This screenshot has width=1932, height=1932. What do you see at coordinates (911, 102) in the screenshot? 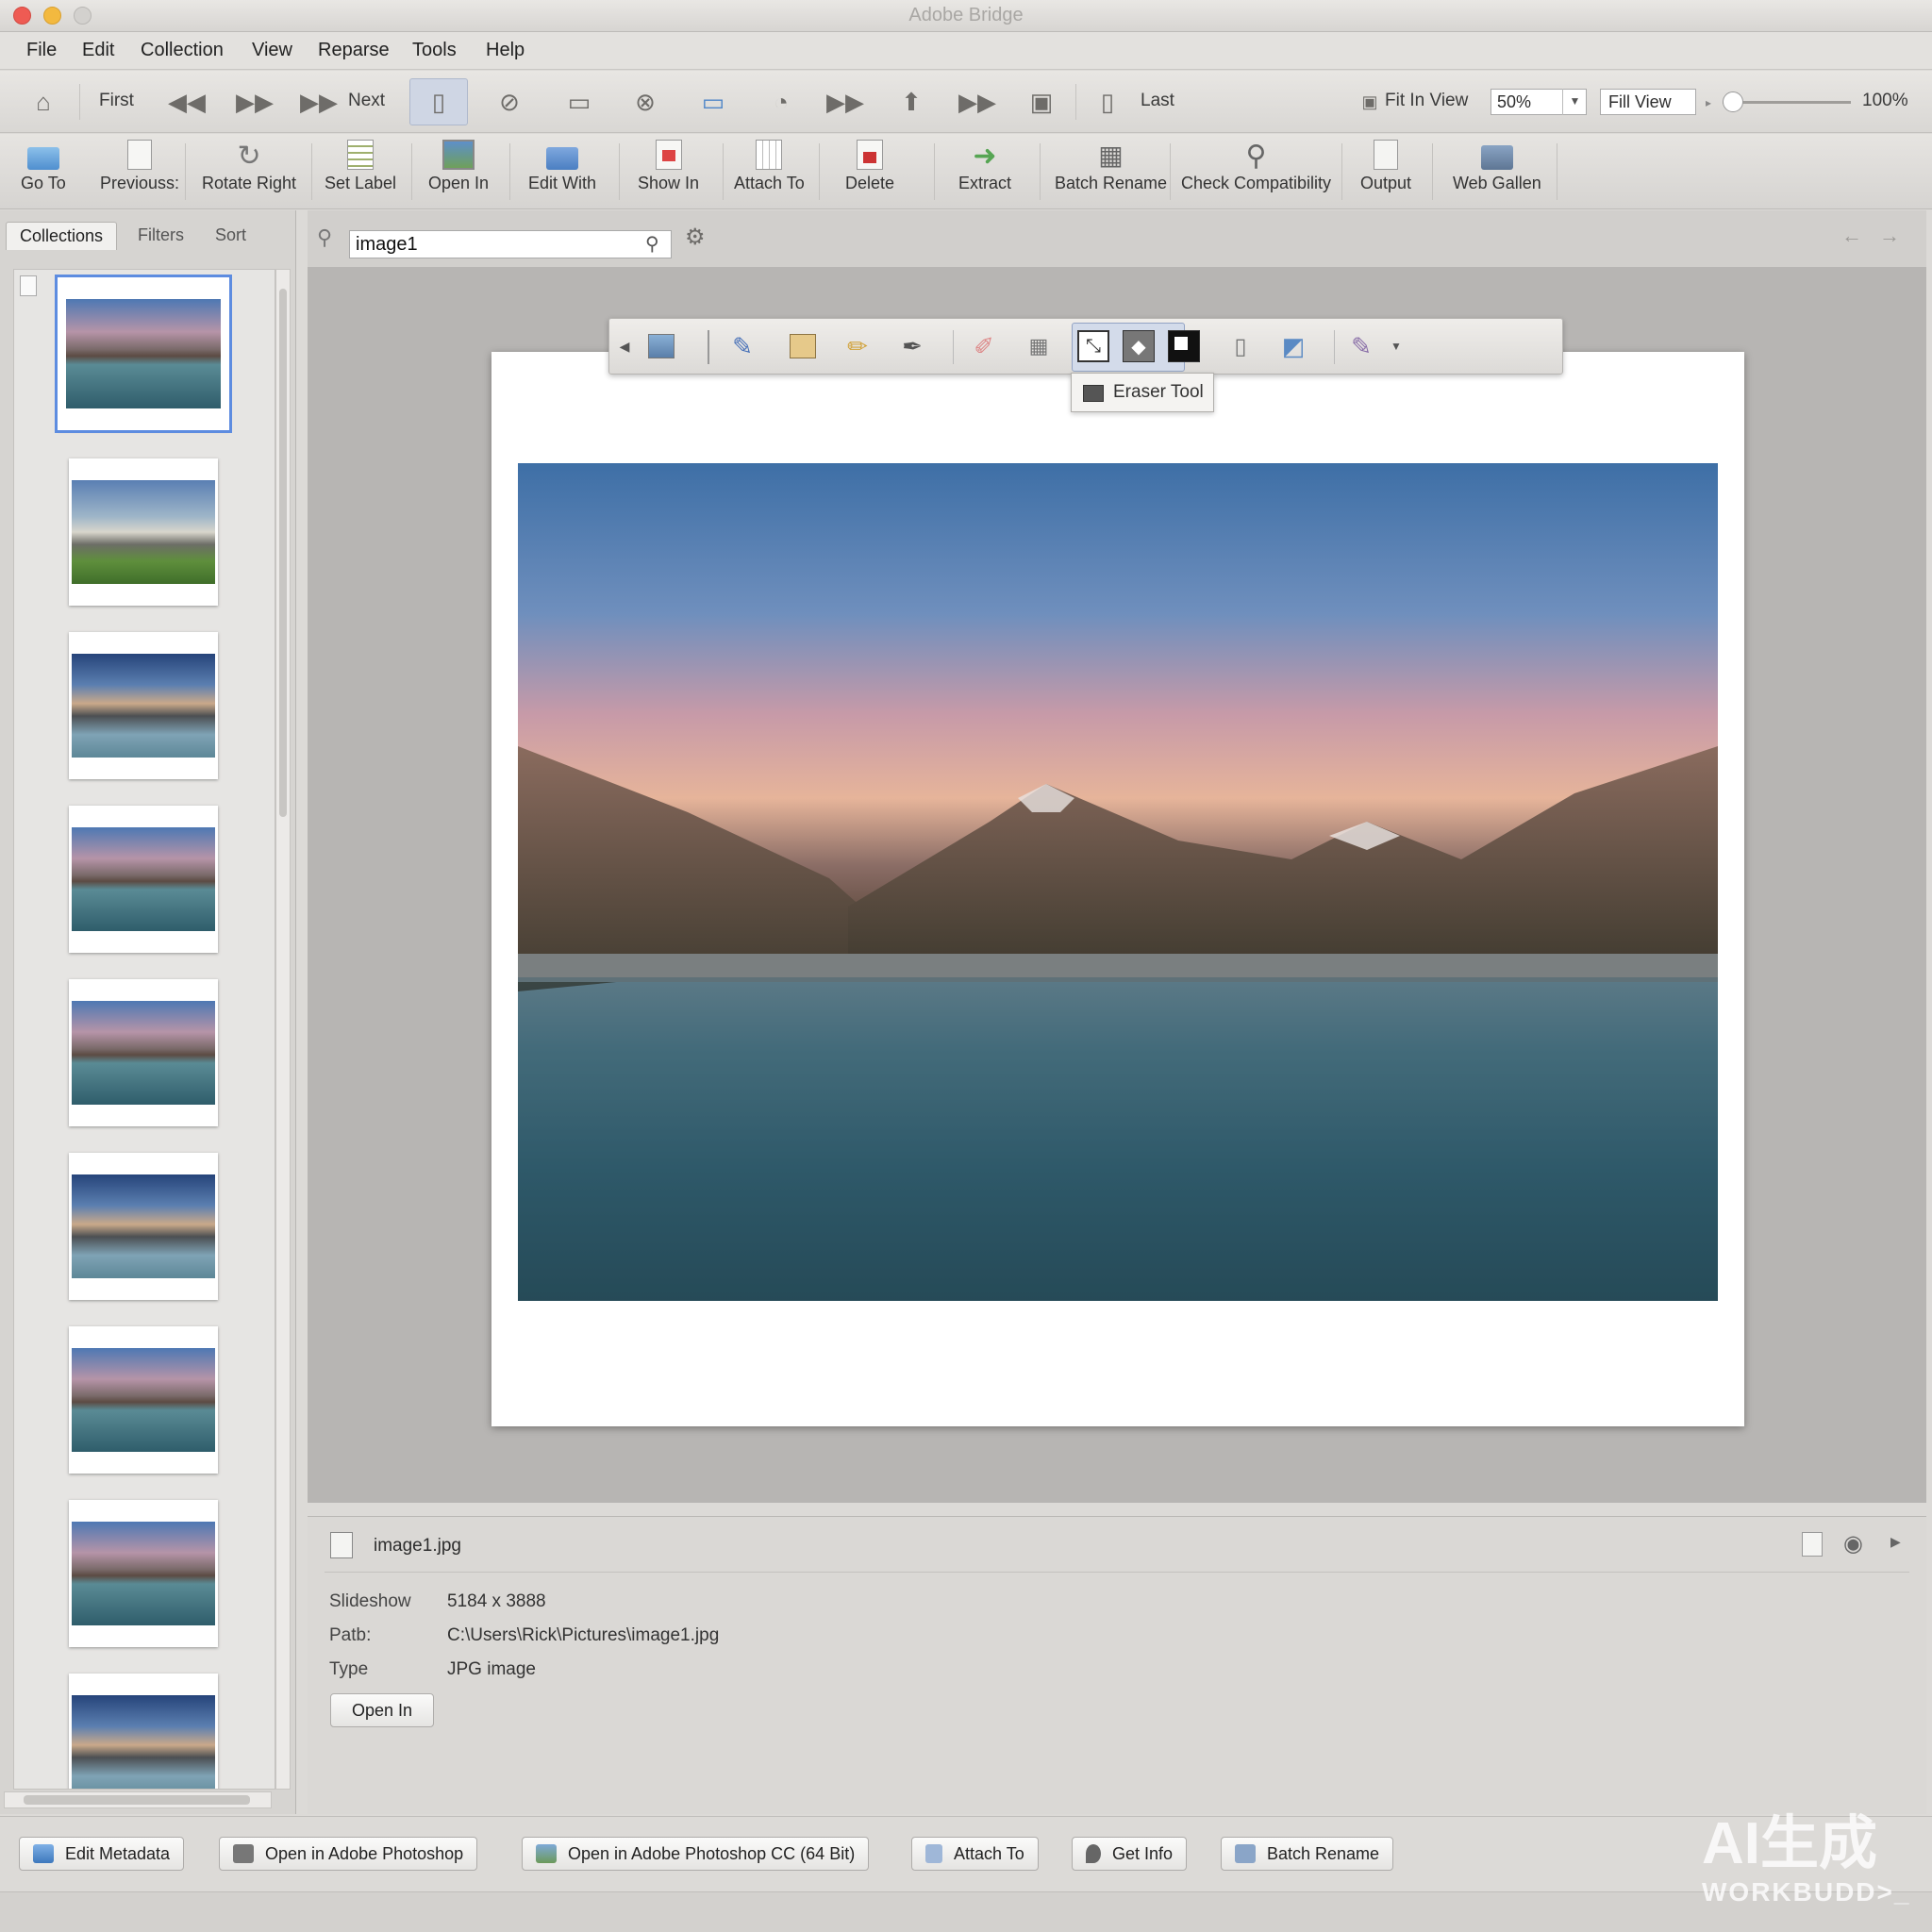
I see `upload-icon: ⬆` at bounding box center [911, 102].